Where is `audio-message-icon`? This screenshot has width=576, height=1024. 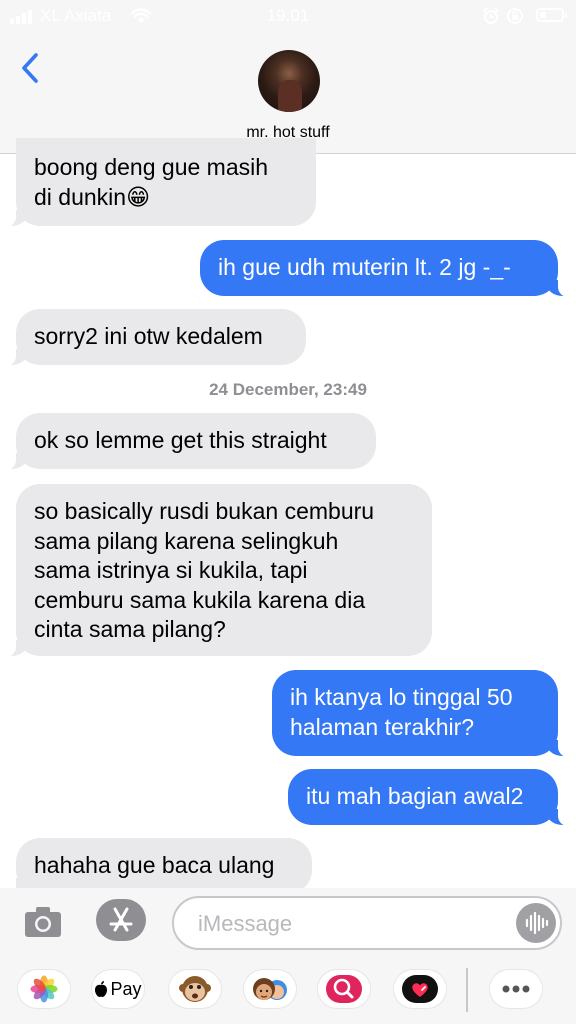
audio-message-icon is located at coordinates (536, 923).